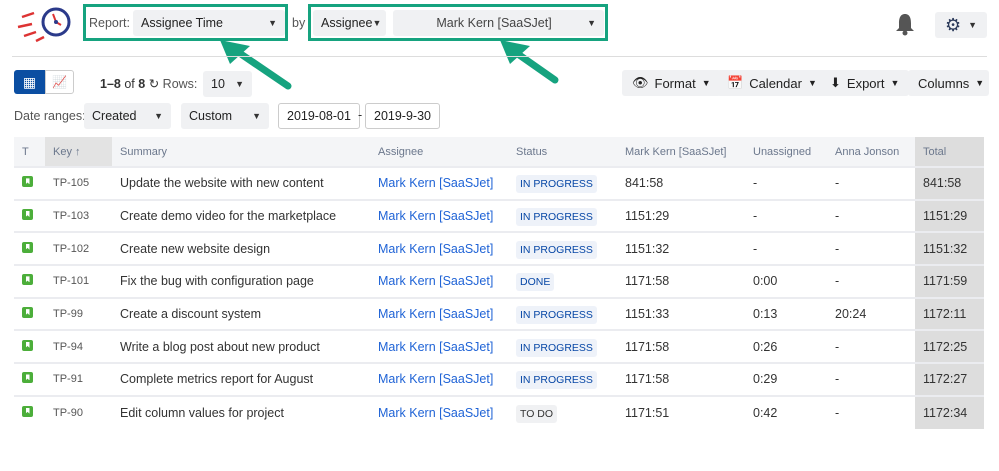 The image size is (999, 471). What do you see at coordinates (78, 248) in the screenshot?
I see `key-cell: TP-102` at bounding box center [78, 248].